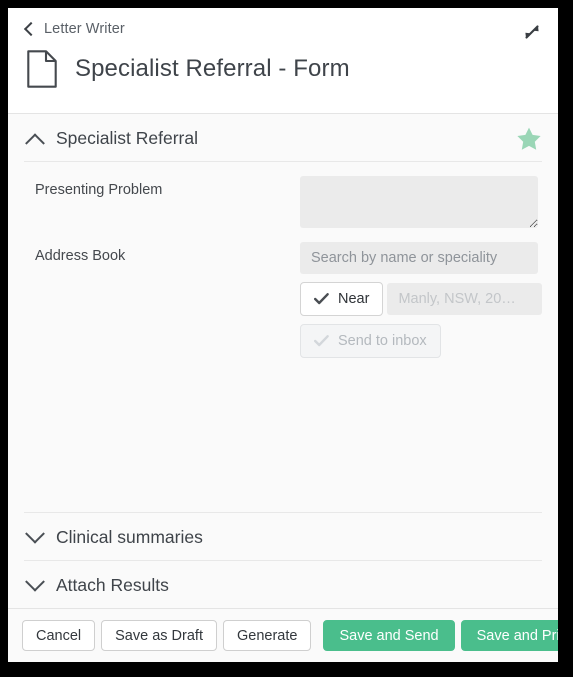  I want to click on form-row-presenting-problem: Presenting Problem, so click(283, 202).